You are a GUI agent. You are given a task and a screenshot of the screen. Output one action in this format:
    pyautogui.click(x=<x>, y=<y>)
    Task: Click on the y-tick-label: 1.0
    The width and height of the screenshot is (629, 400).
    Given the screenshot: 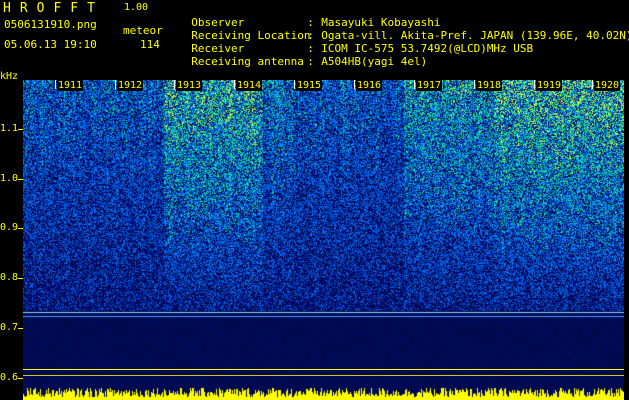 What is the action you would take?
    pyautogui.click(x=9, y=178)
    